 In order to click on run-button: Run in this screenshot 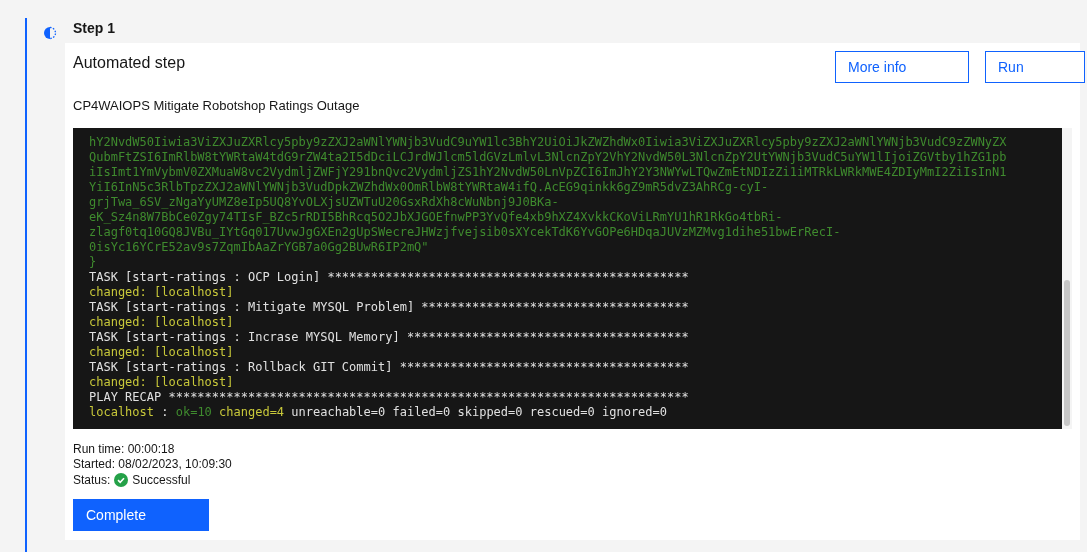, I will do `click(1035, 67)`.